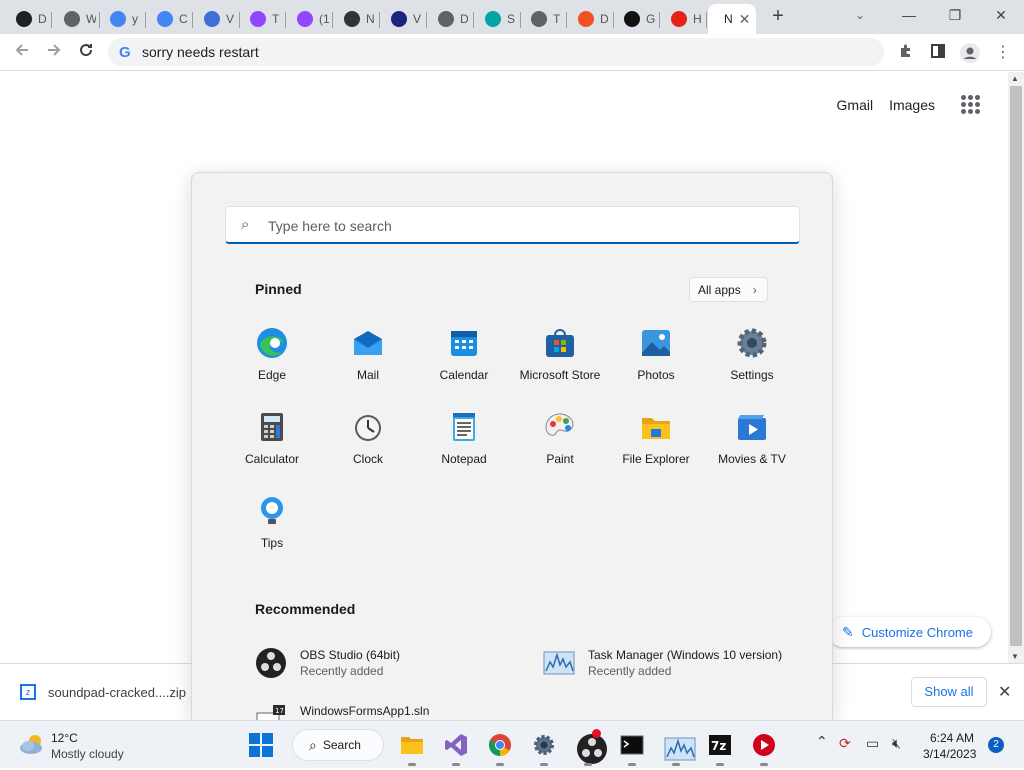 The image size is (1024, 770). I want to click on google-apps-icon, so click(970, 104).